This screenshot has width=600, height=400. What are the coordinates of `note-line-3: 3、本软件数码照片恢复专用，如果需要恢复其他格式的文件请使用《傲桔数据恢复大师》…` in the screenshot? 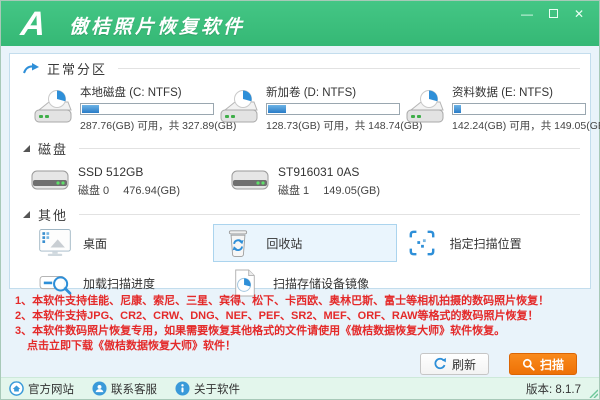 It's located at (260, 331).